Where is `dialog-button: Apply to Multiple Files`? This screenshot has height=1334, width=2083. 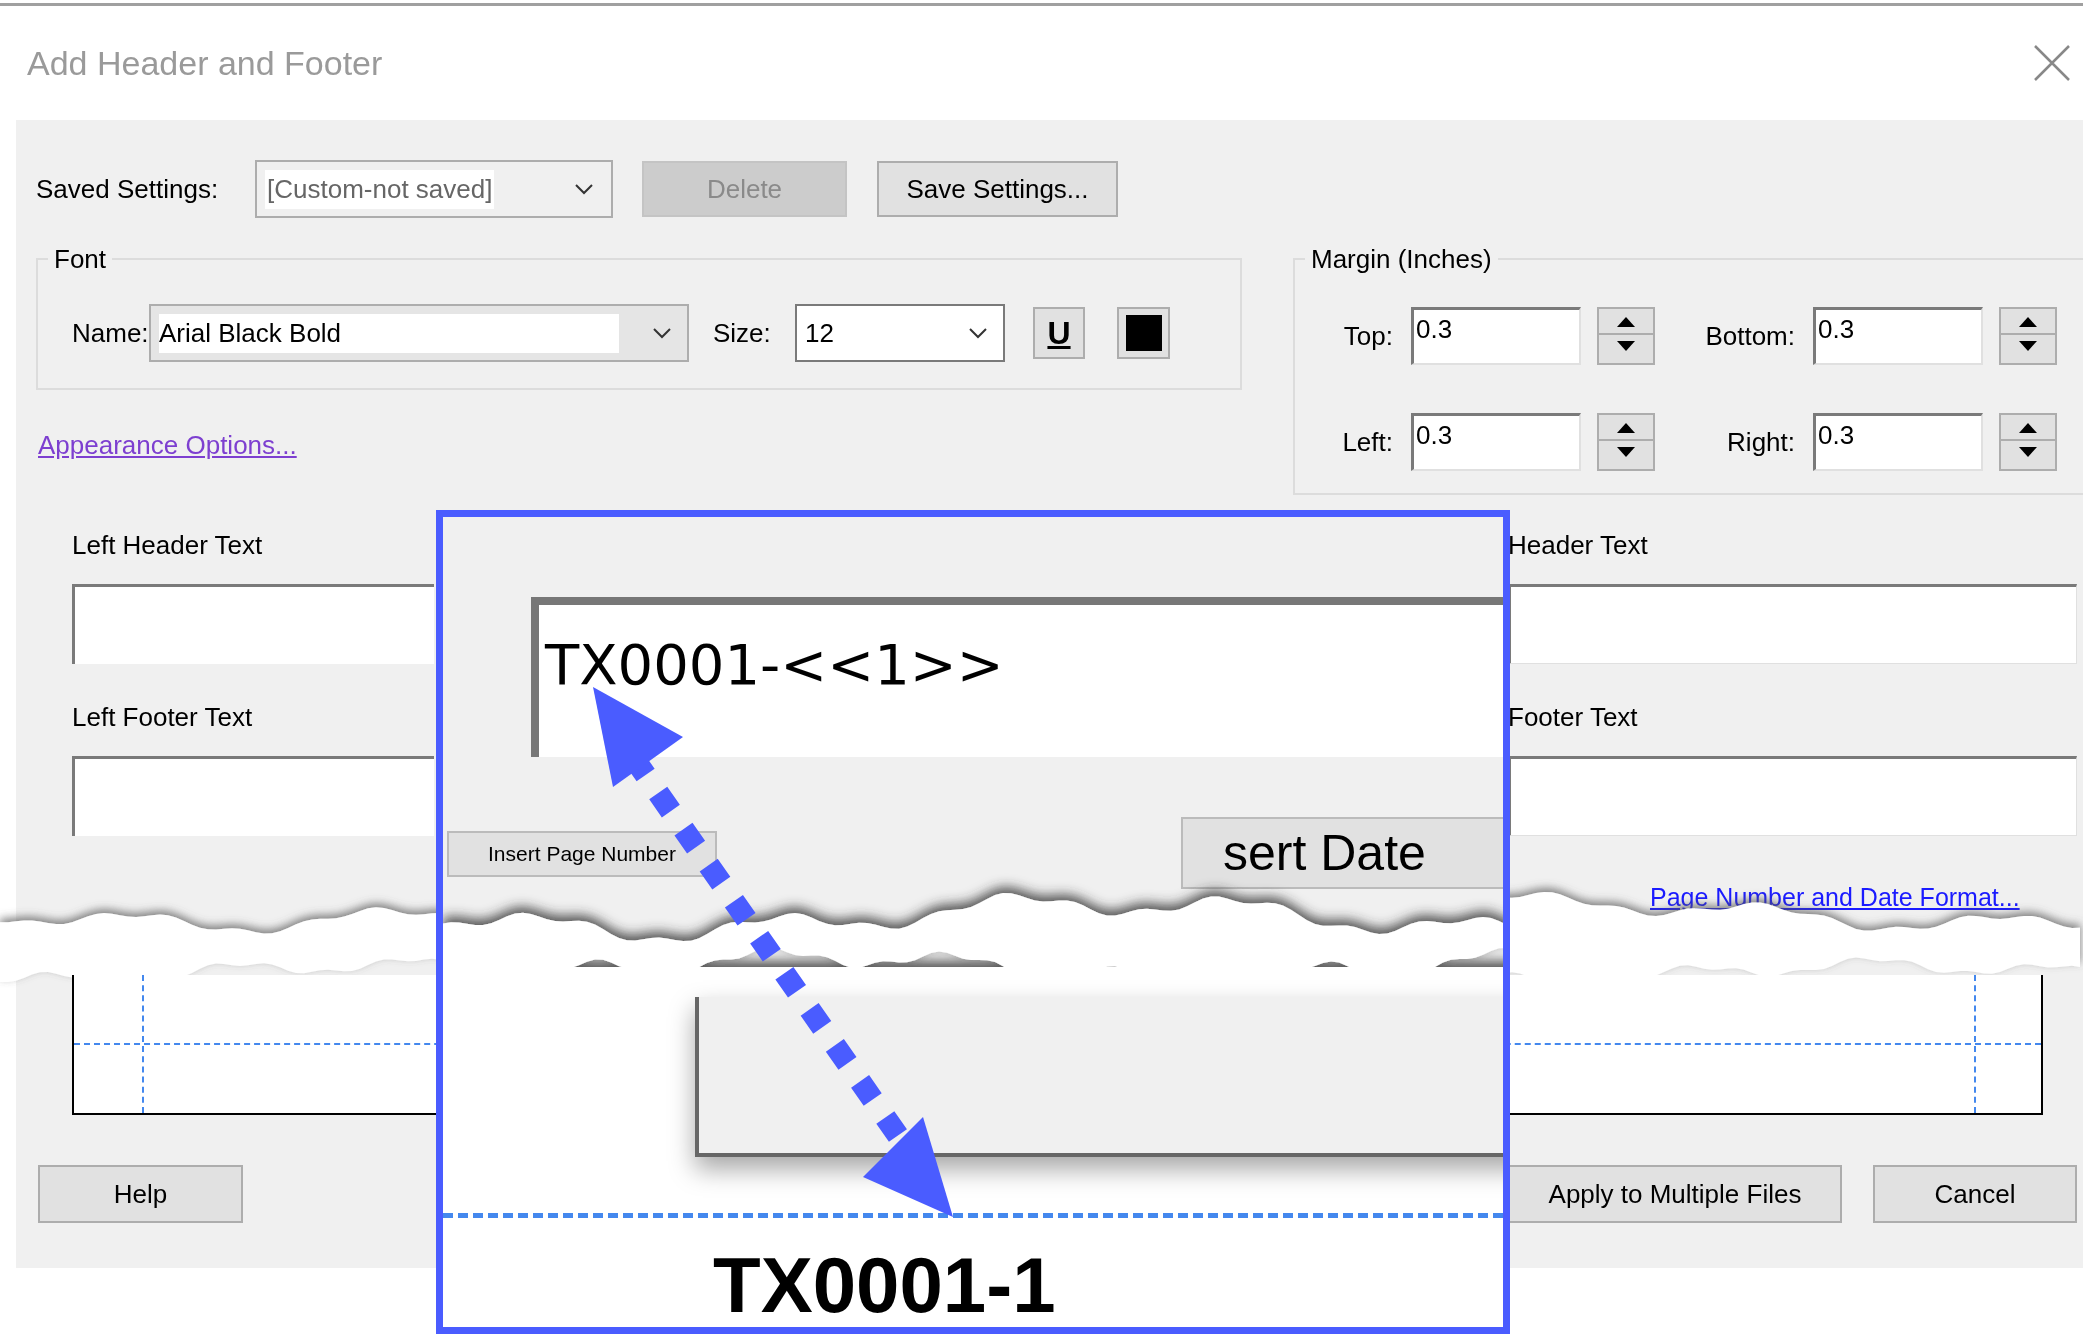 dialog-button: Apply to Multiple Files is located at coordinates (1675, 1194).